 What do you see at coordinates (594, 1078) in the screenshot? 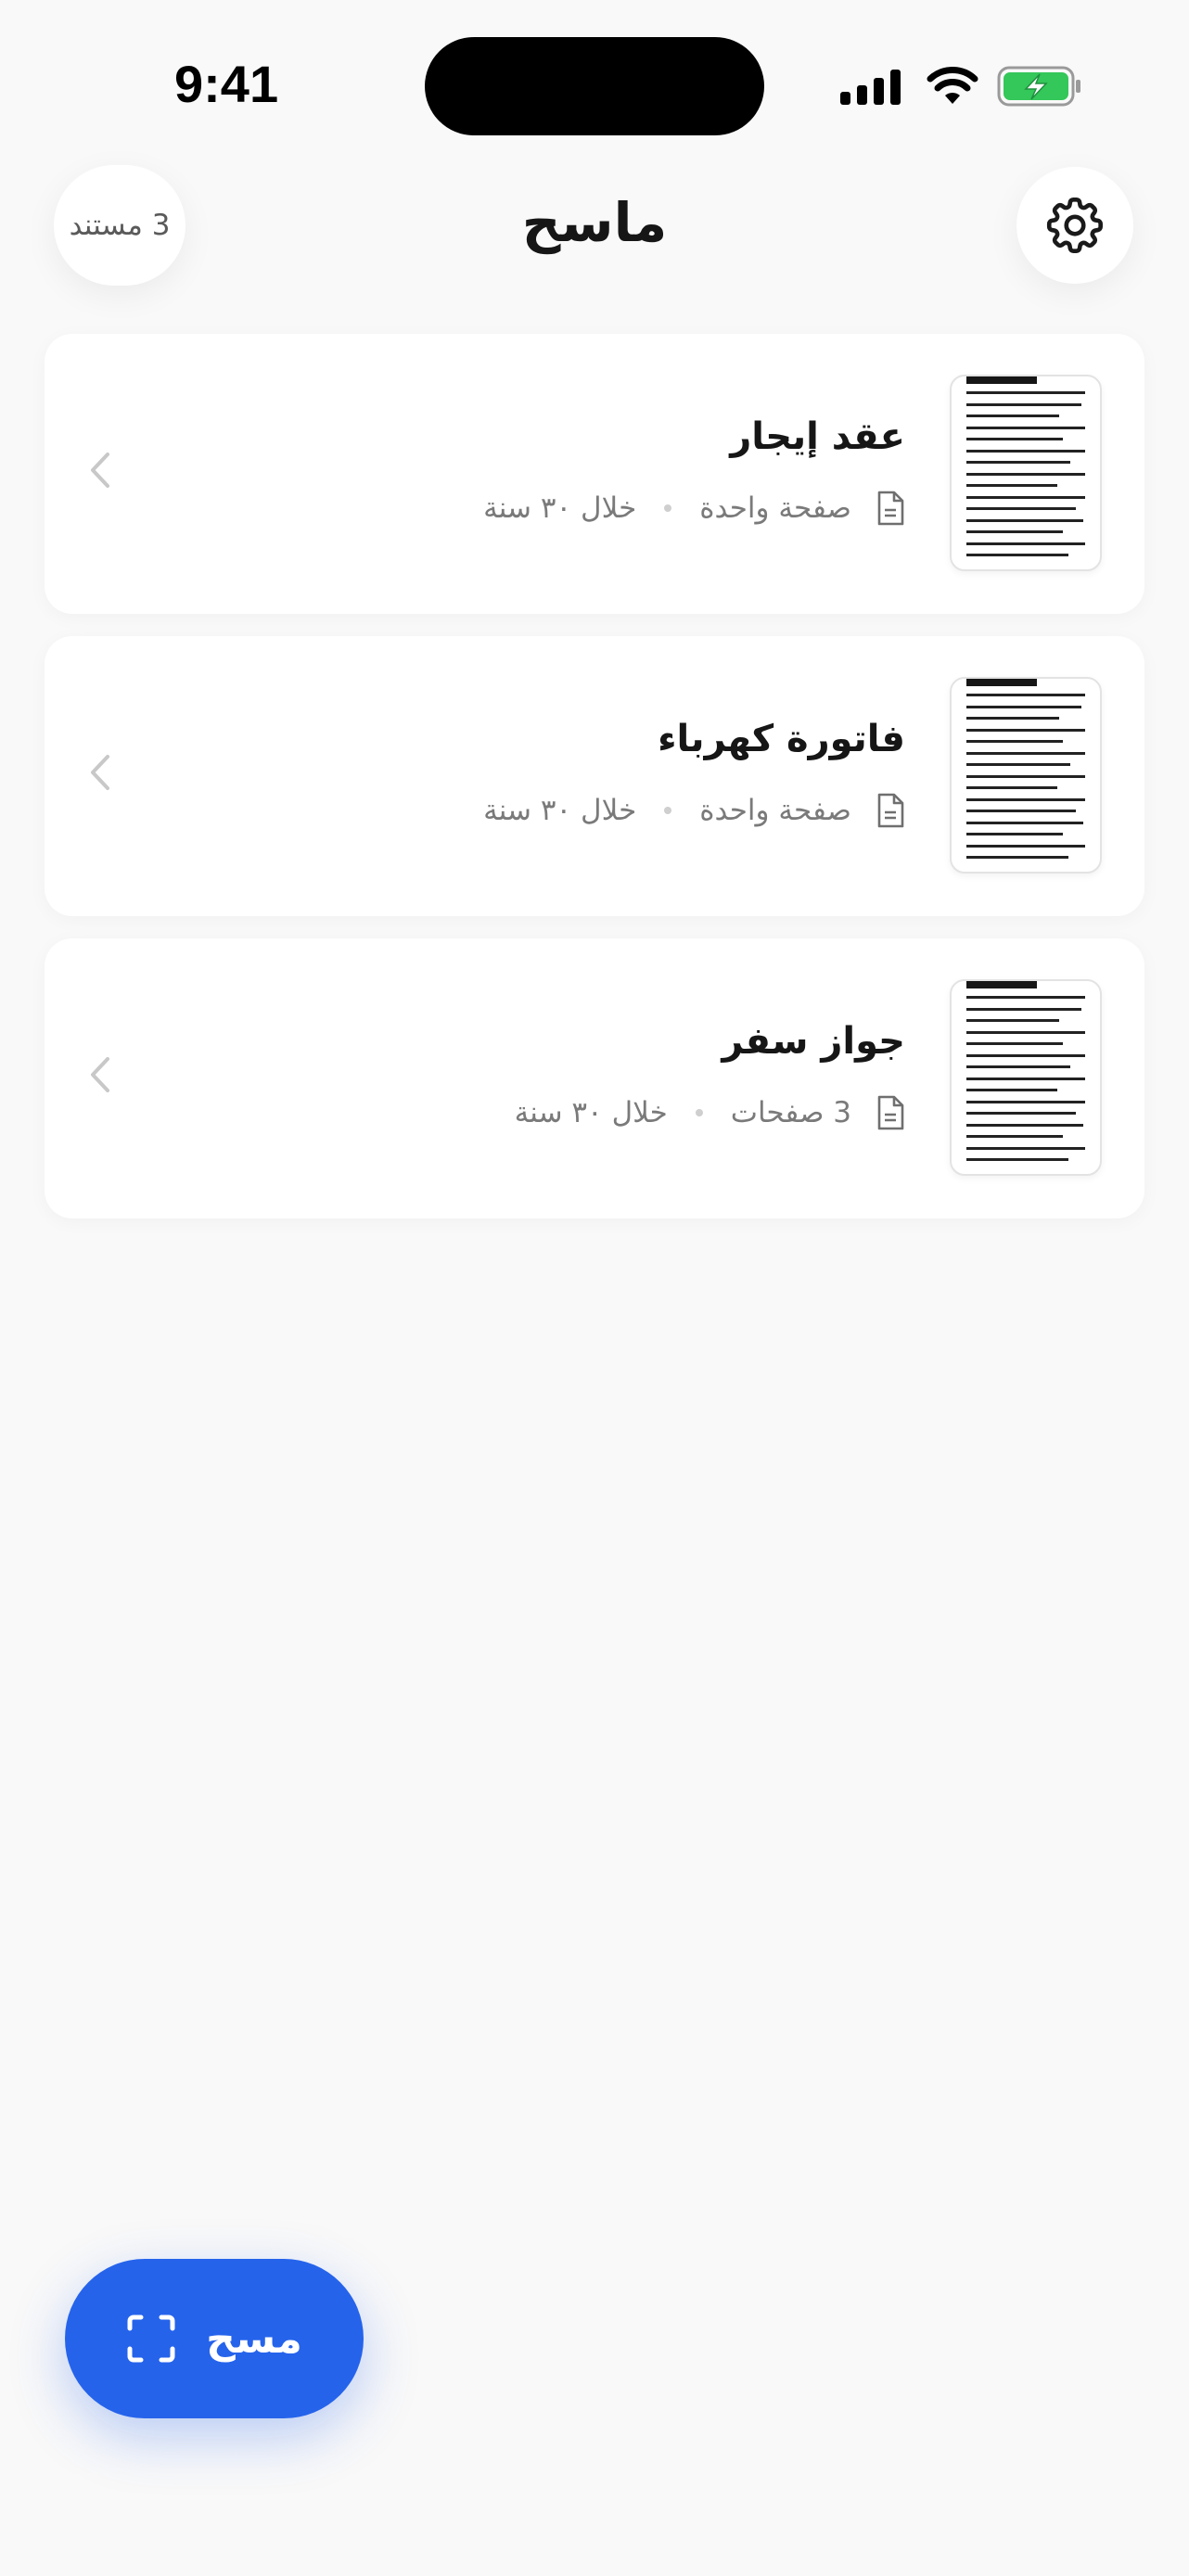
I see `document-card: جواز سفر 3 صفحات خلال ٣٠ سنة` at bounding box center [594, 1078].